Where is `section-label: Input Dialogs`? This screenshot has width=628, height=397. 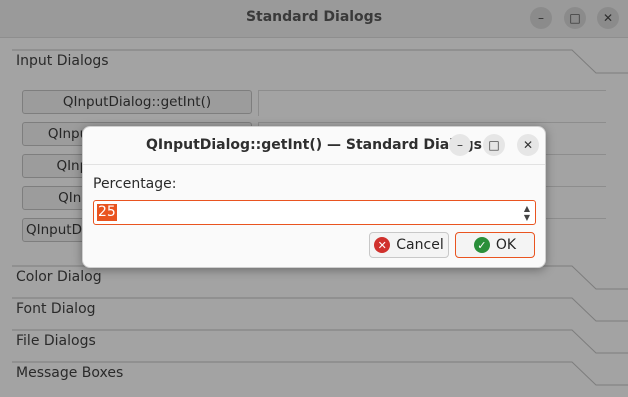 section-label: Input Dialogs is located at coordinates (62, 61).